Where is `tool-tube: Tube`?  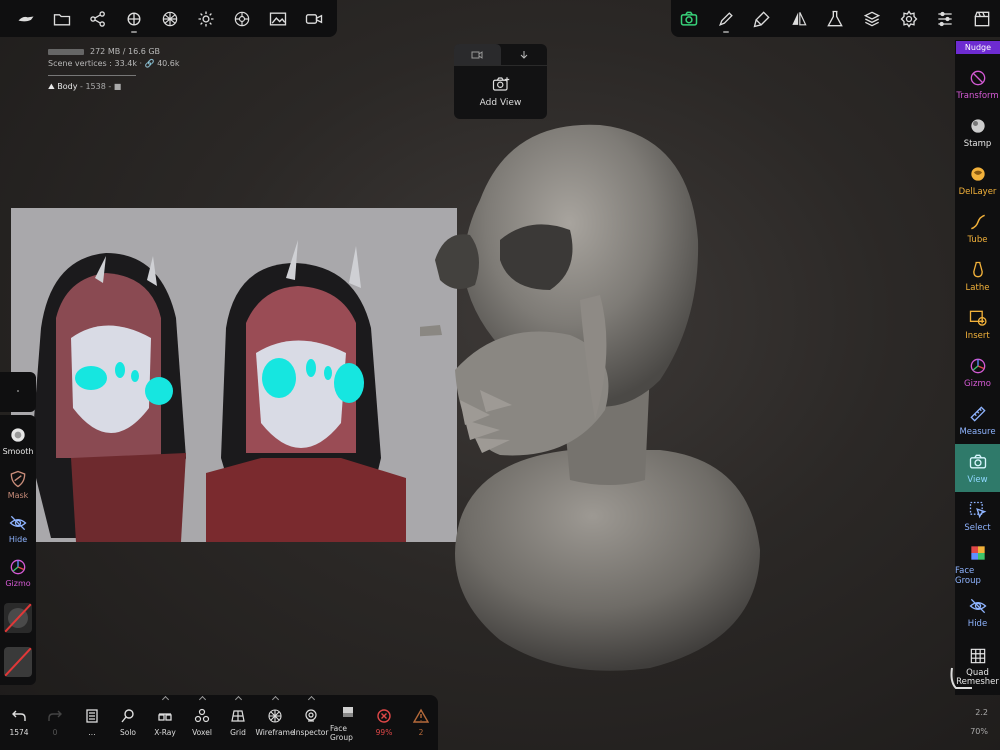
tool-tube: Tube is located at coordinates (977, 228).